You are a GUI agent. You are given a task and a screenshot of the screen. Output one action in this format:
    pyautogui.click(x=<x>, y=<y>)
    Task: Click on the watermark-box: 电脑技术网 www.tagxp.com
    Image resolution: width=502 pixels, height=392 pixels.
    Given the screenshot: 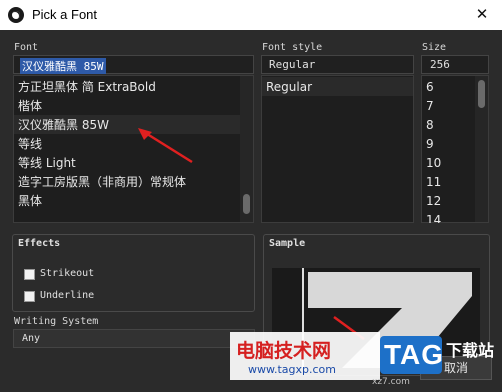 What is the action you would take?
    pyautogui.click(x=305, y=356)
    